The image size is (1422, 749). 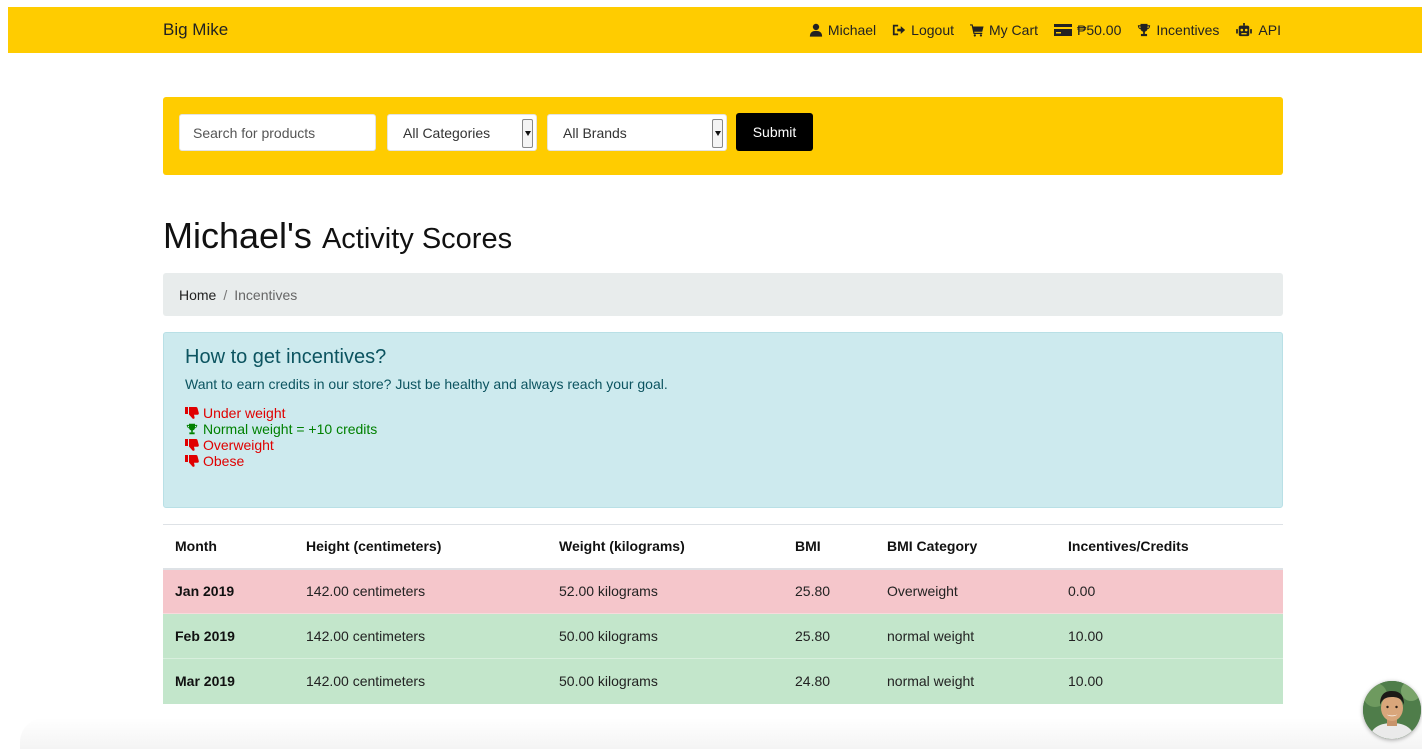 What do you see at coordinates (829, 547) in the screenshot?
I see `col-header-bmi: BMI` at bounding box center [829, 547].